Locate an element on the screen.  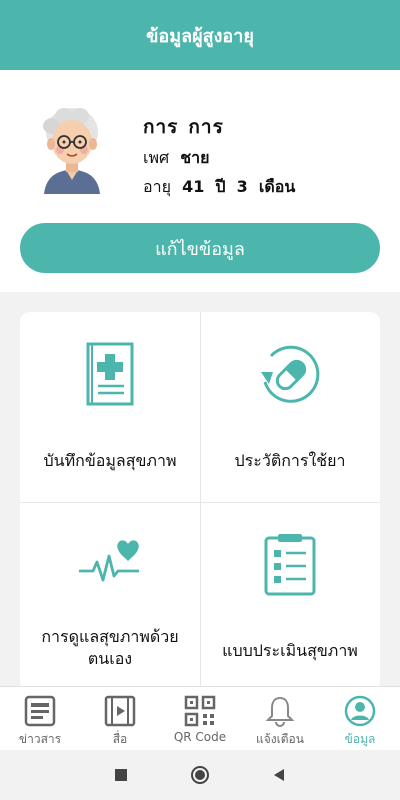
first-name: การ is located at coordinates (161, 127).